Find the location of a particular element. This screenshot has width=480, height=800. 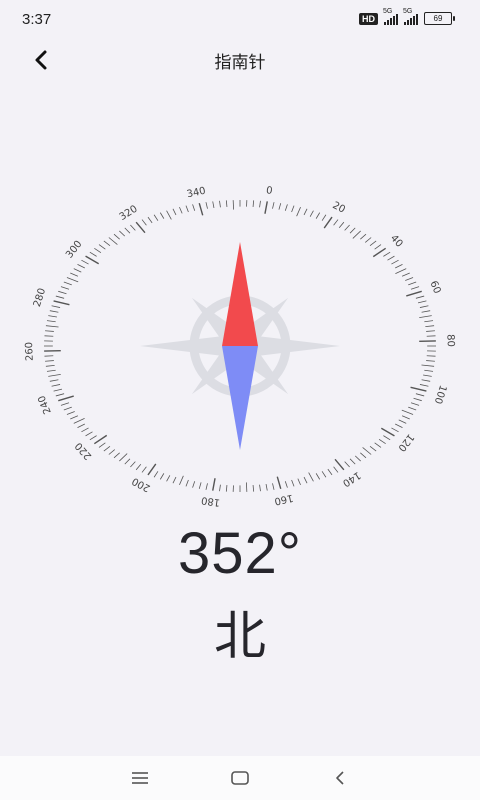

dial-label: 180 is located at coordinates (211, 501).